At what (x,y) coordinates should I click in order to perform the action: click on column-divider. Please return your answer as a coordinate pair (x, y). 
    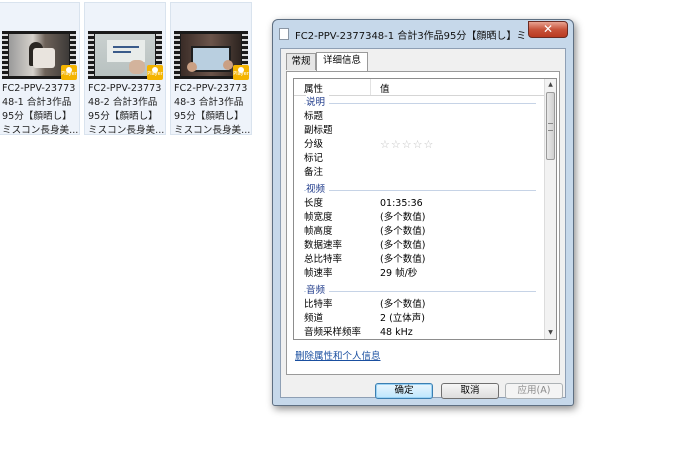
    Looking at the image, I should click on (370, 87).